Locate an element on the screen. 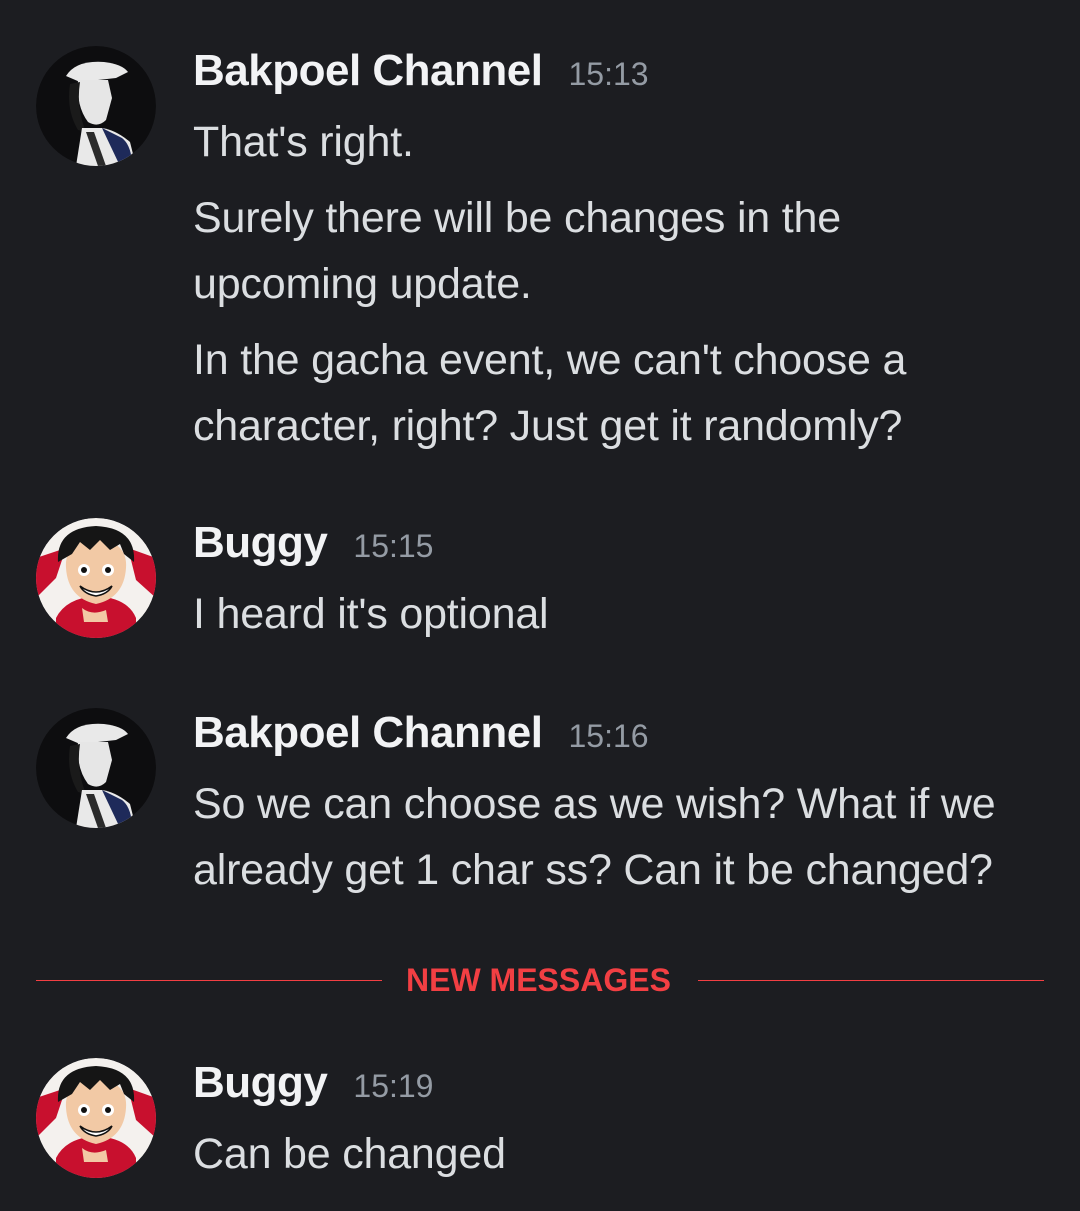 This screenshot has height=1211, width=1080. message-header: Buggy 15:15 is located at coordinates (313, 548).